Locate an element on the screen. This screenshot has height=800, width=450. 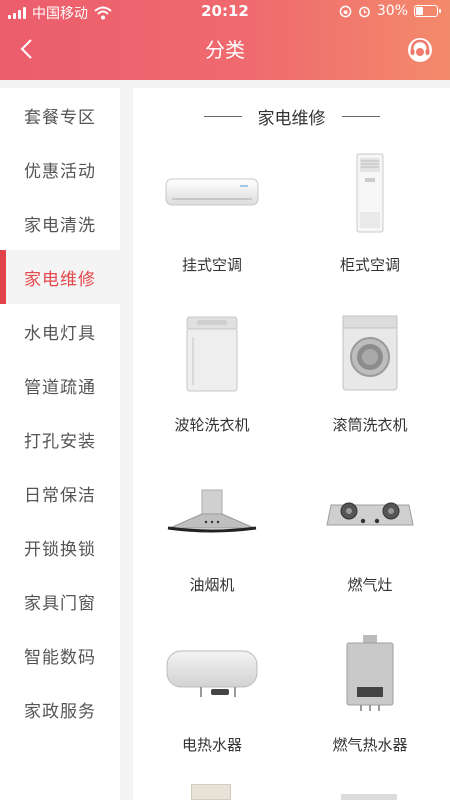
next-row-thumbnail-left is located at coordinates (211, 792).